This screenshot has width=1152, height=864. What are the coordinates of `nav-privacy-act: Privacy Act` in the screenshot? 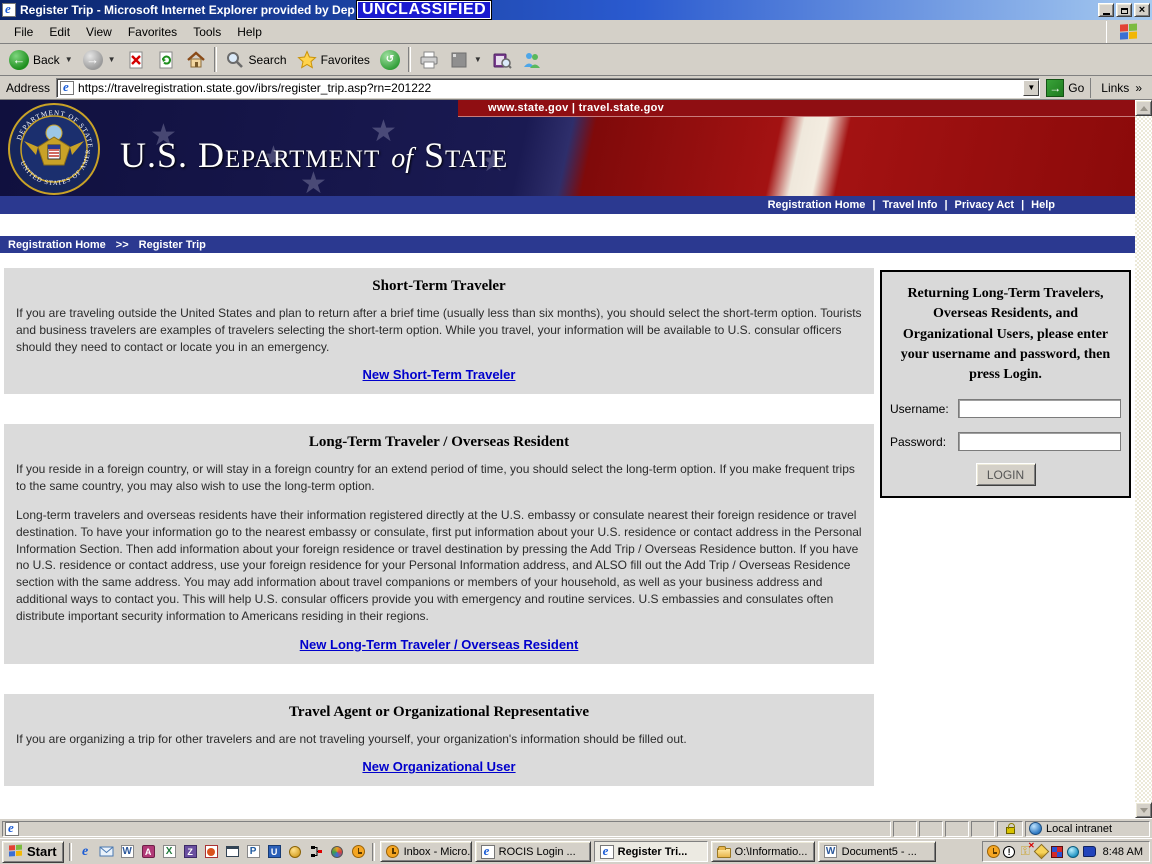 It's located at (985, 205).